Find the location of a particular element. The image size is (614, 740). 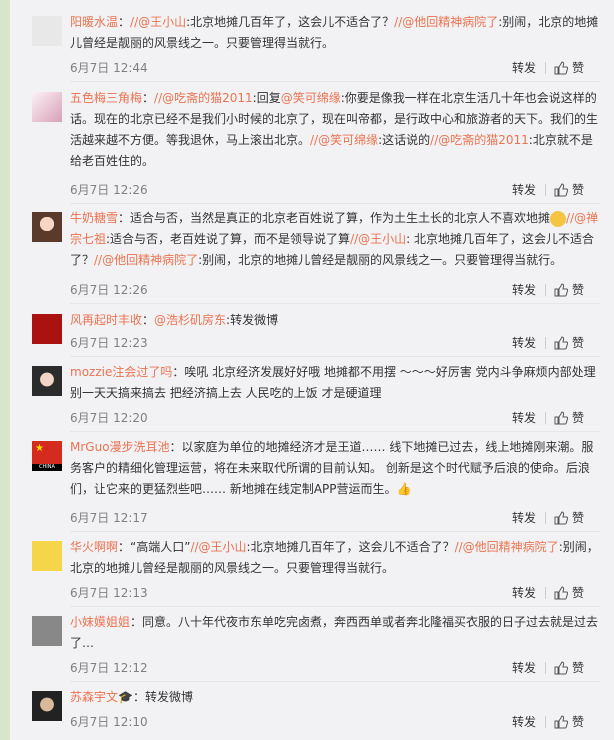

comment-text: ：转发微博 is located at coordinates (162, 697).